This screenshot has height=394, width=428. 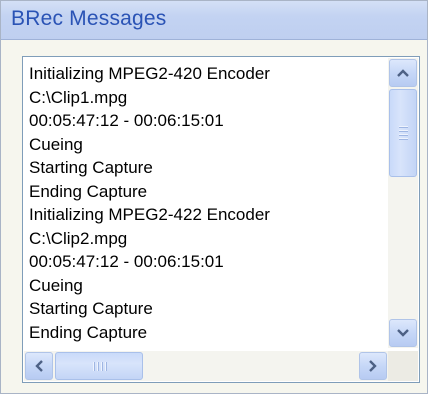 What do you see at coordinates (208, 215) in the screenshot?
I see `list-item: Initializing MPEG2-422 Encoder` at bounding box center [208, 215].